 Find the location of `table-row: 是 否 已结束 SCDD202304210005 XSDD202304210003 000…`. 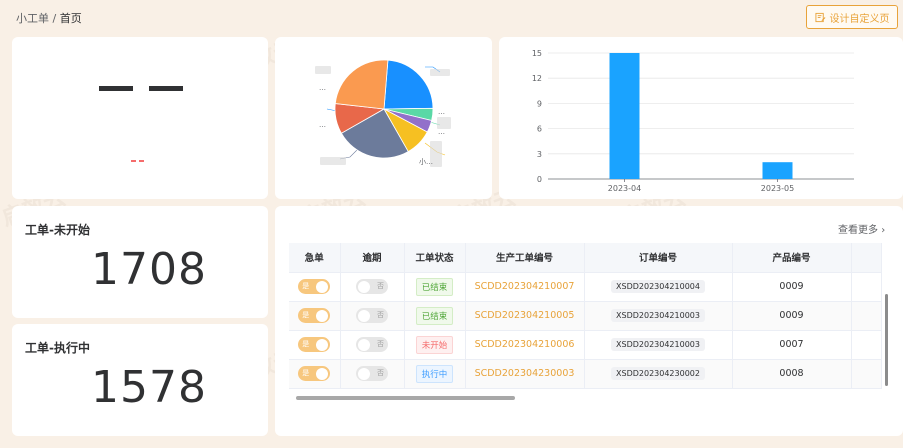

table-row: 是 否 已结束 SCDD202304210005 XSDD202304210003 000… is located at coordinates (585, 316).